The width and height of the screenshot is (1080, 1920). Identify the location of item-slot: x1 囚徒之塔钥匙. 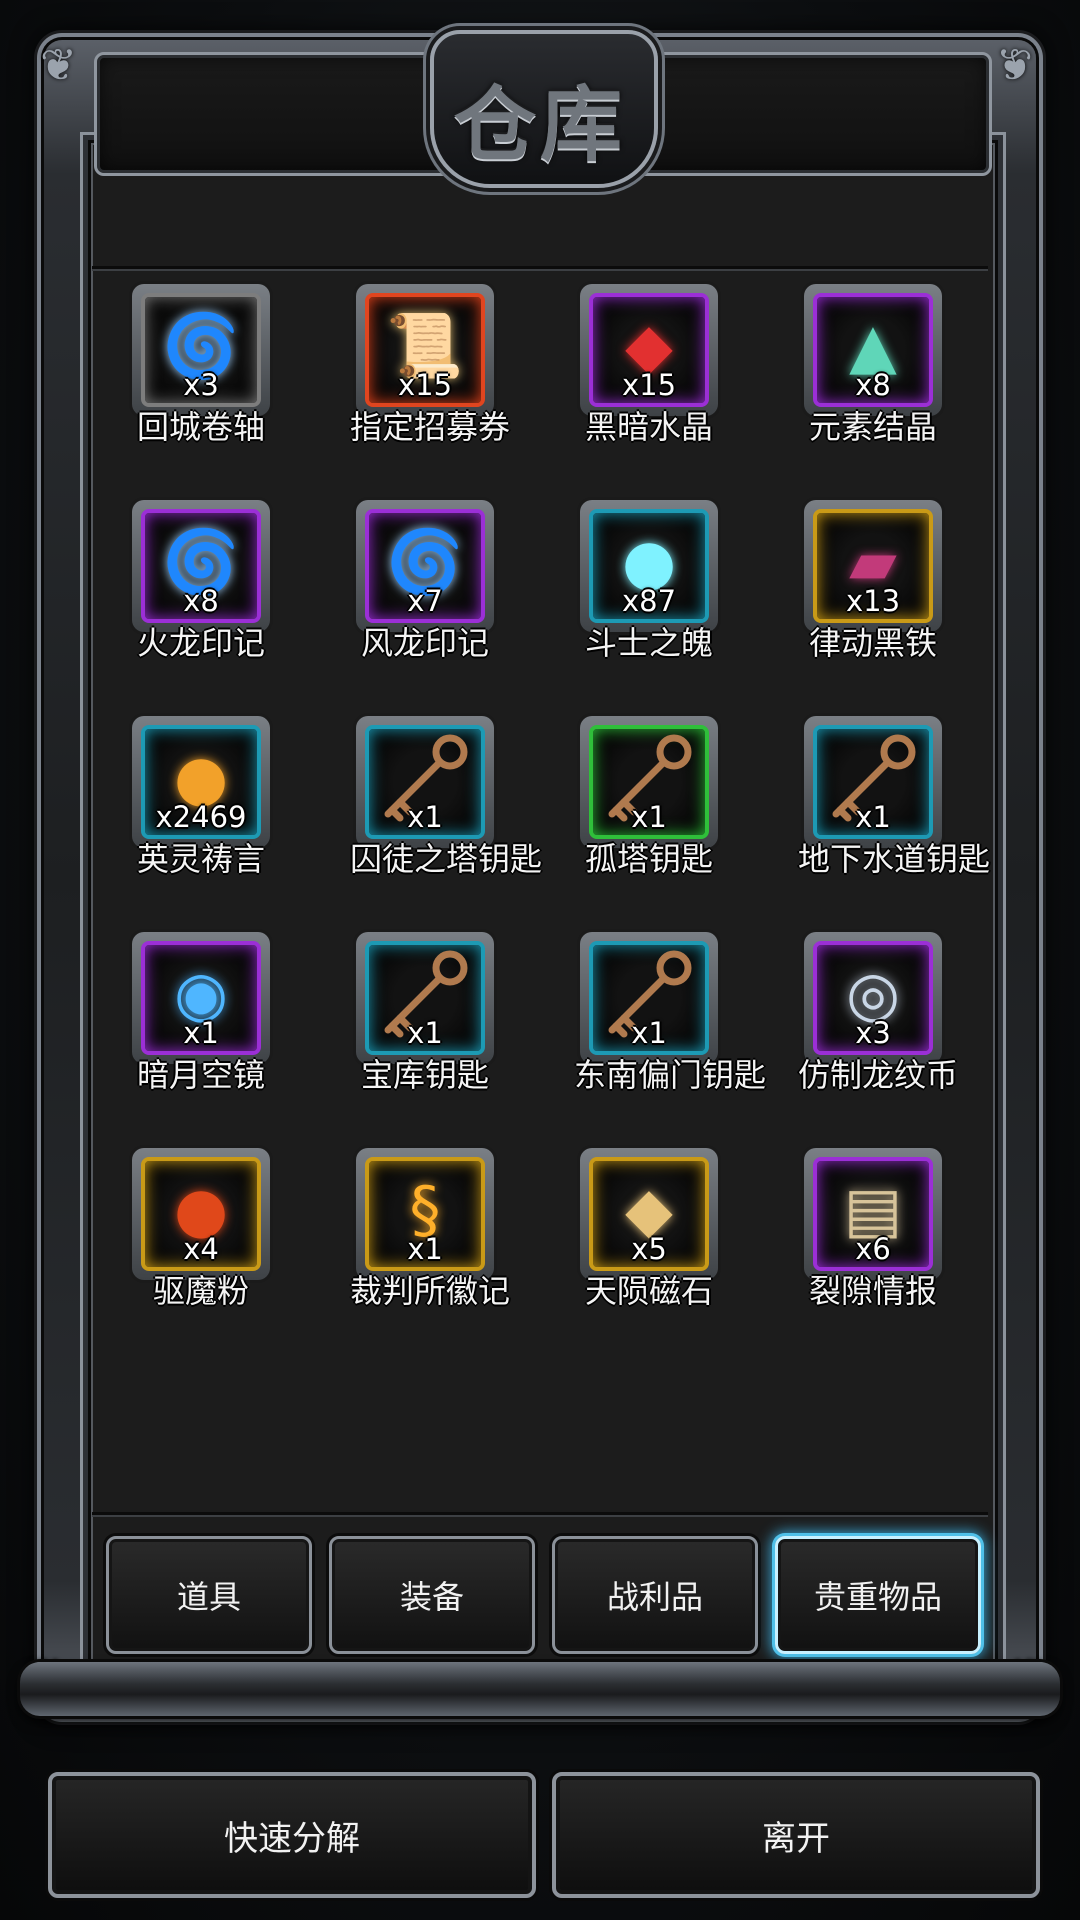
(446, 797).